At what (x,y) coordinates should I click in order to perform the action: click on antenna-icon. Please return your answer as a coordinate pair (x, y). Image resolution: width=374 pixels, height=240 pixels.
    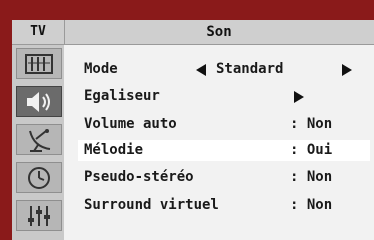
    Looking at the image, I should click on (39, 139).